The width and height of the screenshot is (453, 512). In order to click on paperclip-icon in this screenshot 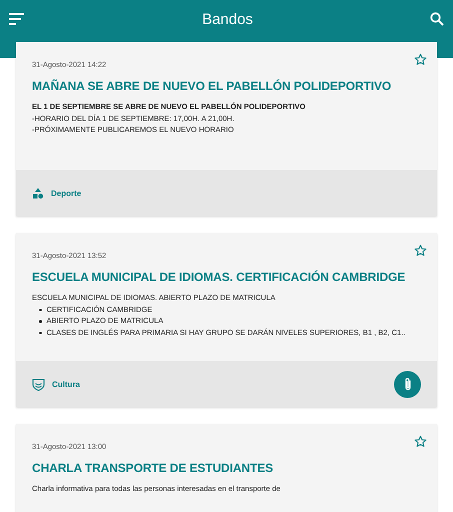, I will do `click(408, 384)`.